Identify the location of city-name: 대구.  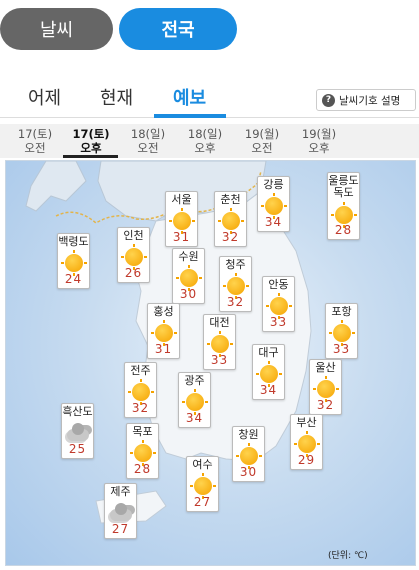
(268, 352).